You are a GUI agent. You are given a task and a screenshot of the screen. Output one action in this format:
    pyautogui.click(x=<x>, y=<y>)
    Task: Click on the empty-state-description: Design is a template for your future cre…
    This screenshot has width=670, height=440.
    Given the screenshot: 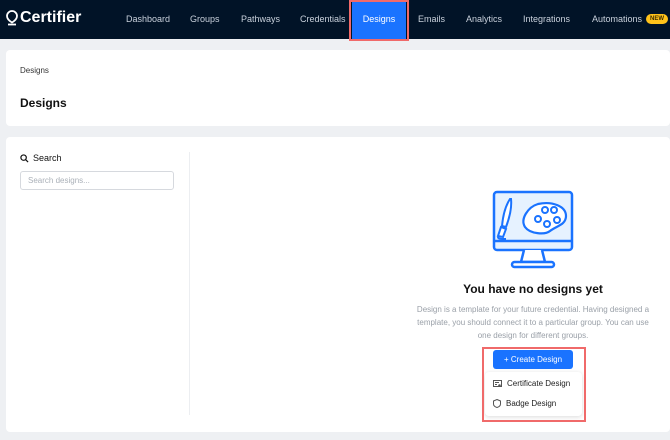 What is the action you would take?
    pyautogui.click(x=533, y=322)
    